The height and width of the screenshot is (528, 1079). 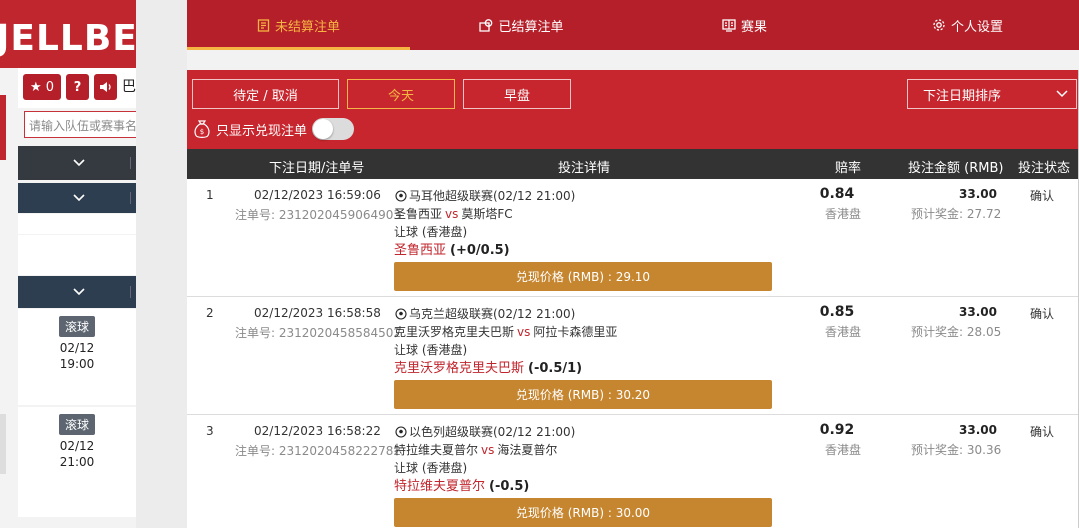 What do you see at coordinates (575, 332) in the screenshot?
I see `away-team: 阿拉卡森德里亚` at bounding box center [575, 332].